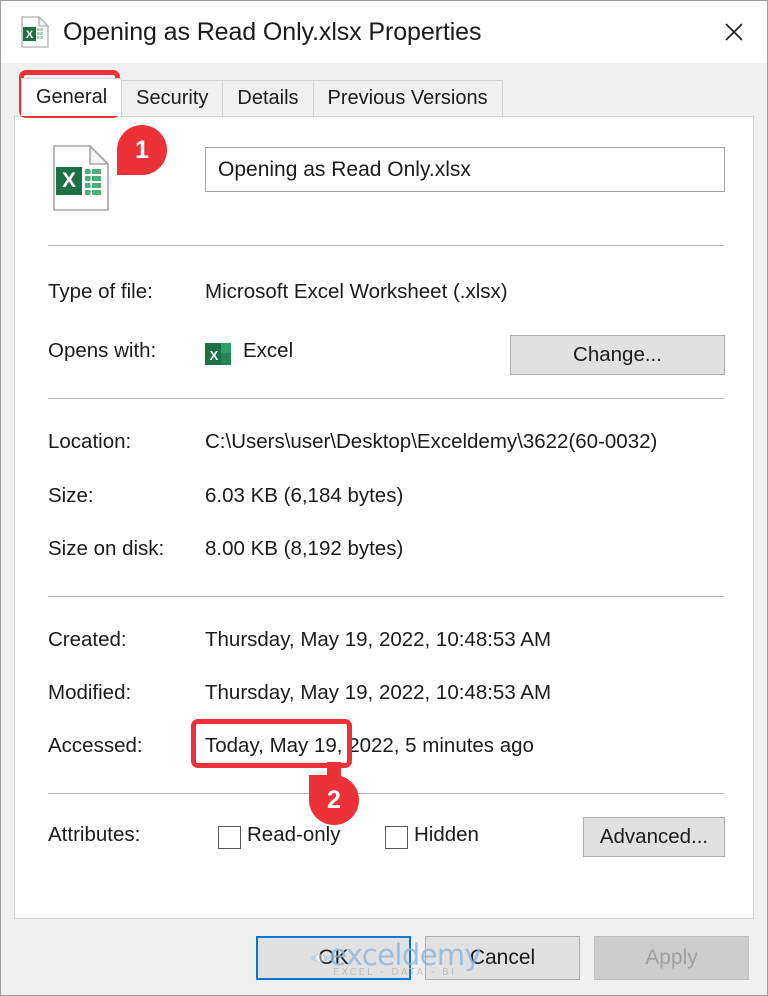 The height and width of the screenshot is (996, 768). What do you see at coordinates (172, 98) in the screenshot?
I see `tab-security: Security` at bounding box center [172, 98].